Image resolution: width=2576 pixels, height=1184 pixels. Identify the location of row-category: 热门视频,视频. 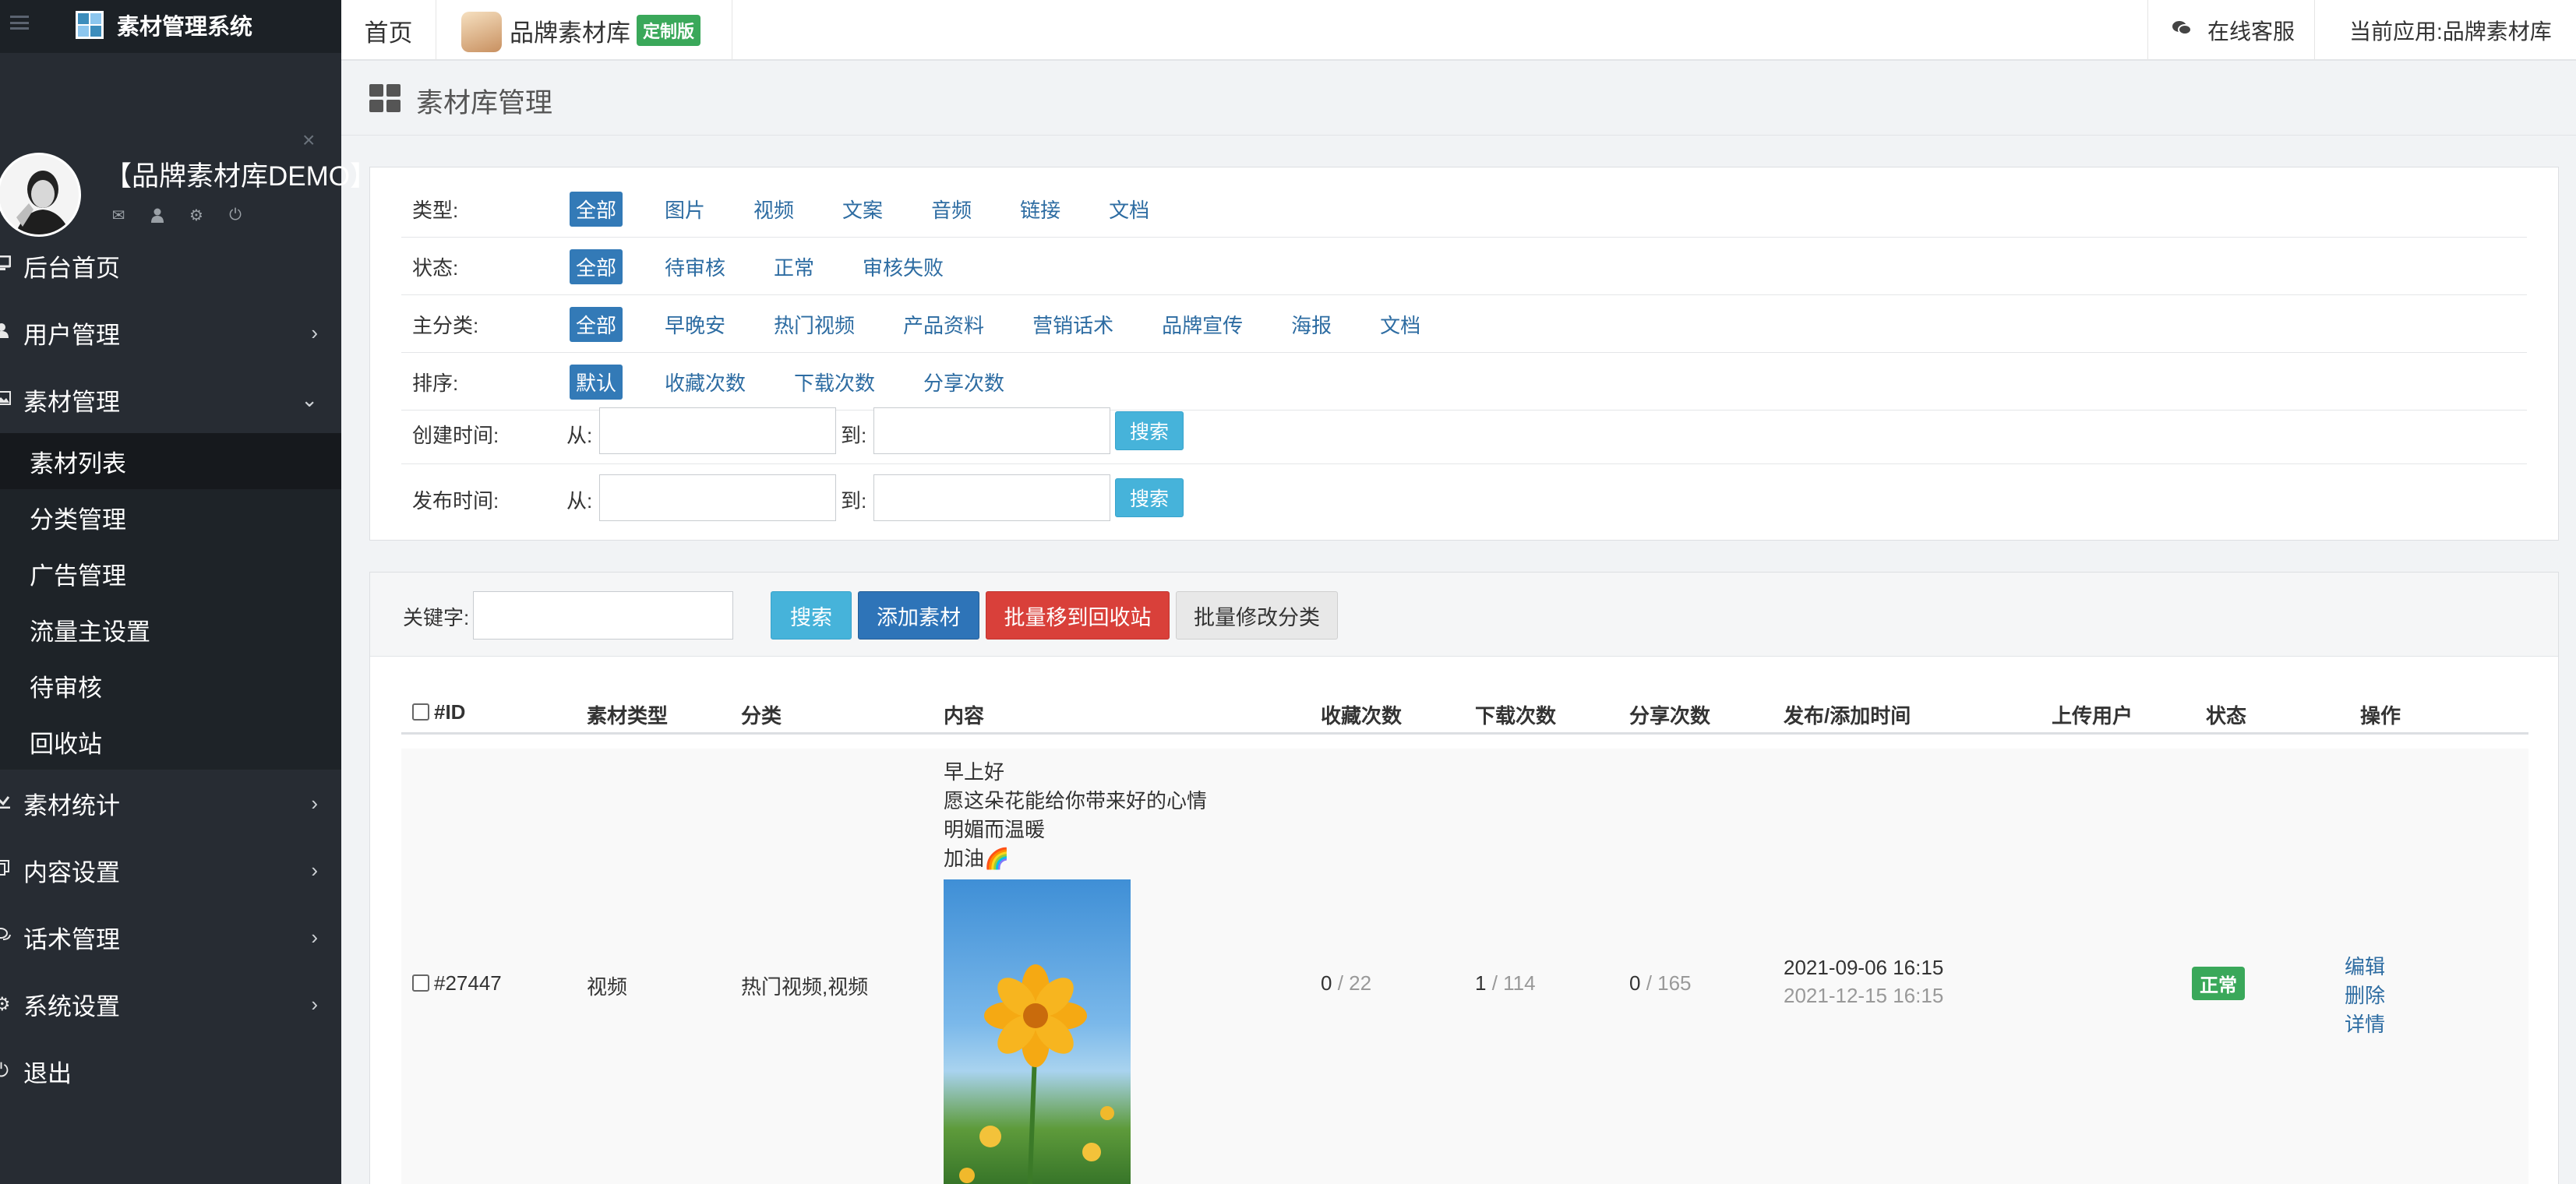
(805, 987).